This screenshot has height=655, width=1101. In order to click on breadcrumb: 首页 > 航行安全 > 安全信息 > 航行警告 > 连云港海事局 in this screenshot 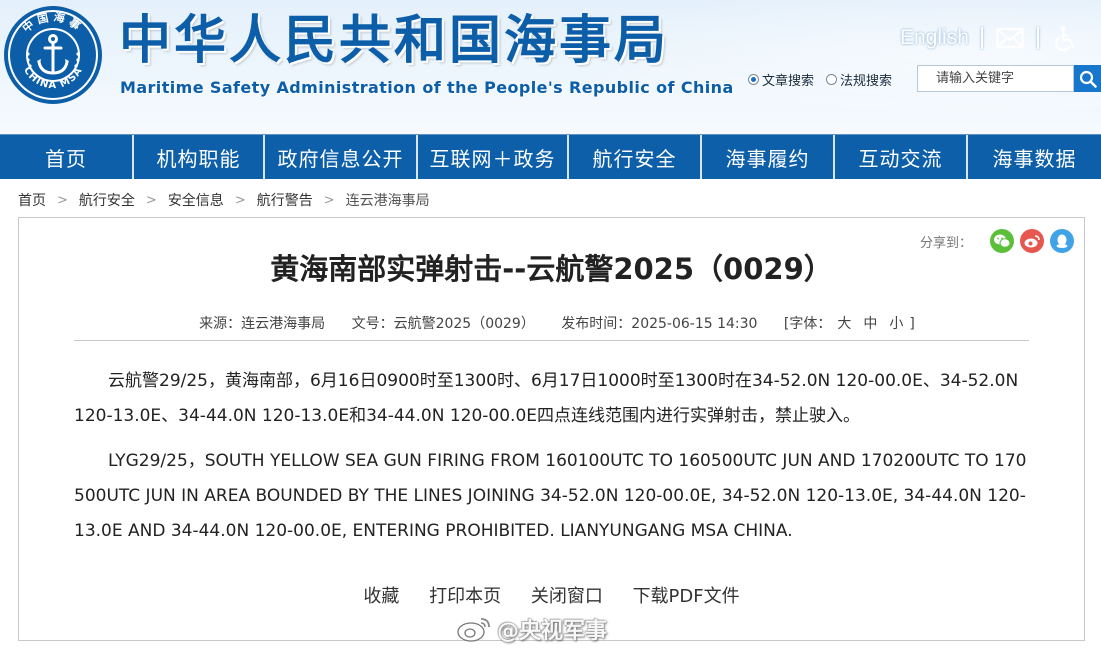, I will do `click(224, 200)`.